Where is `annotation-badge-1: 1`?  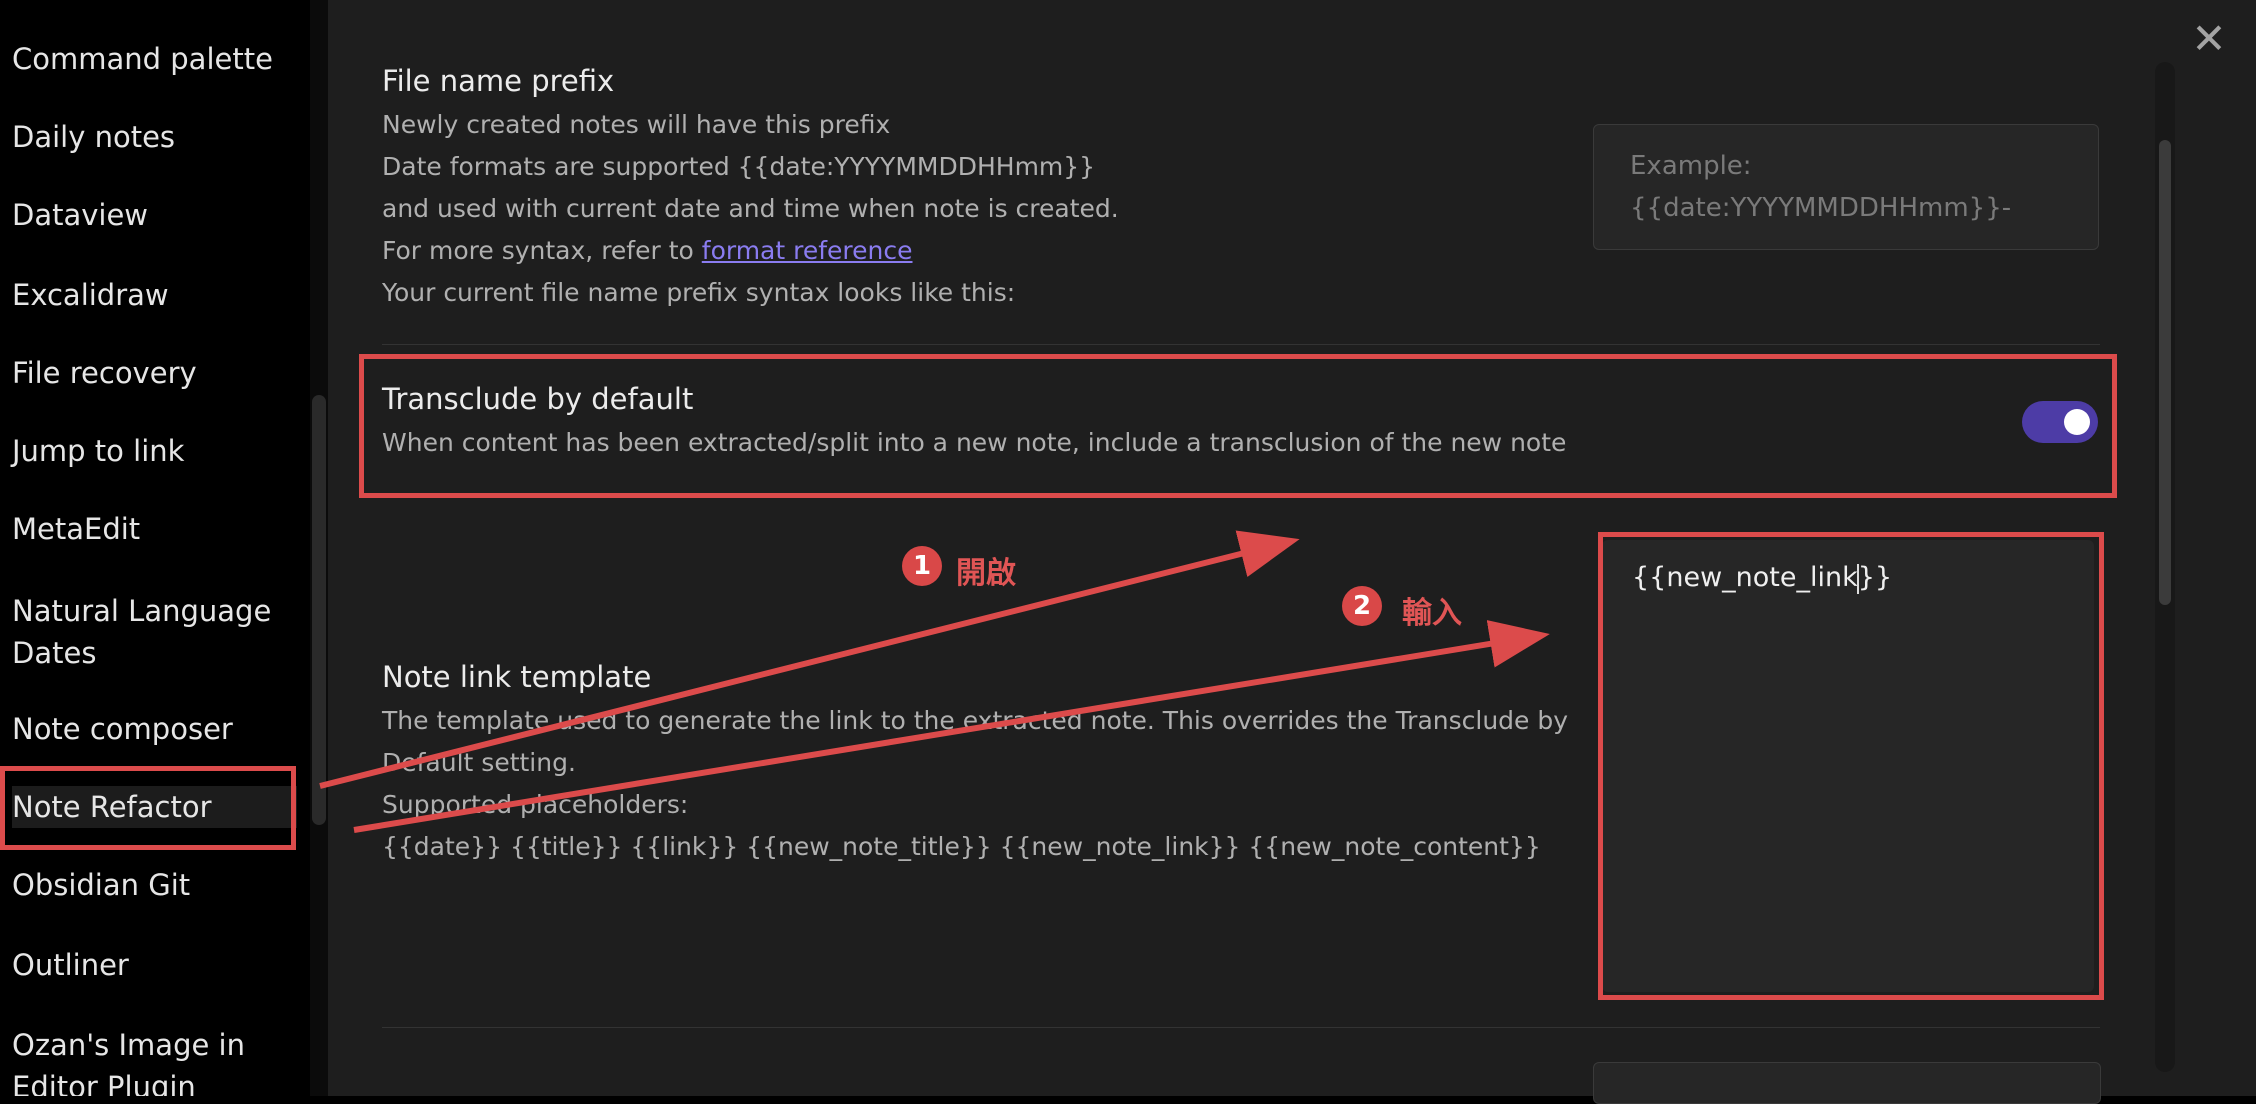
annotation-badge-1: 1 is located at coordinates (922, 566).